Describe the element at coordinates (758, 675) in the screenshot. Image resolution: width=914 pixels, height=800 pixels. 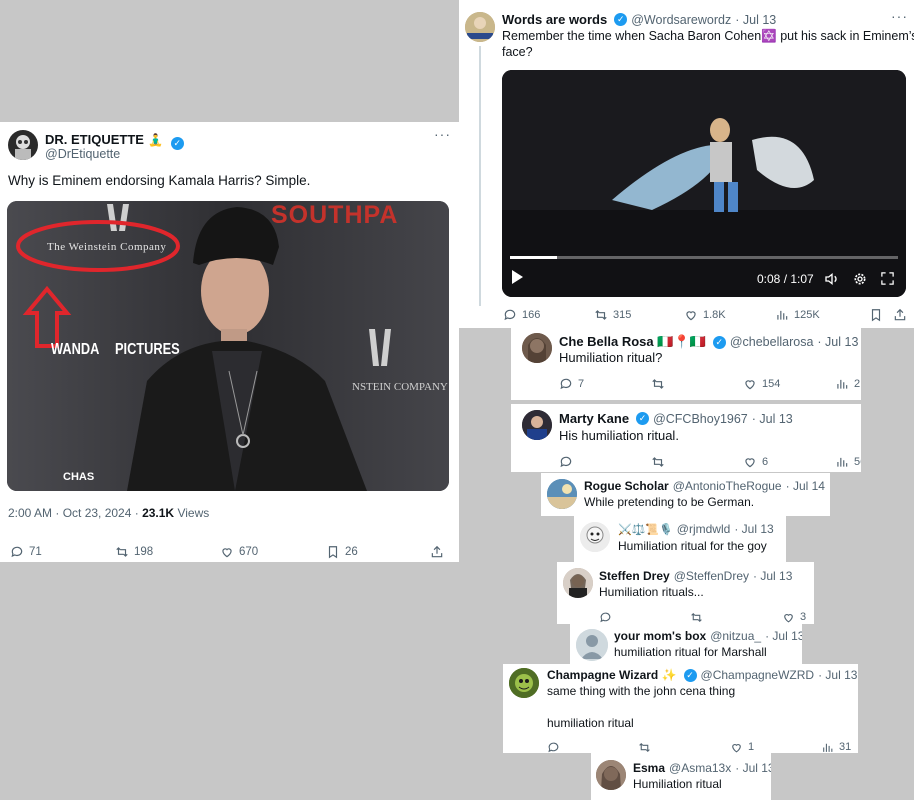
I see `reply-author-handle: @ChampagneWZRD` at that location.